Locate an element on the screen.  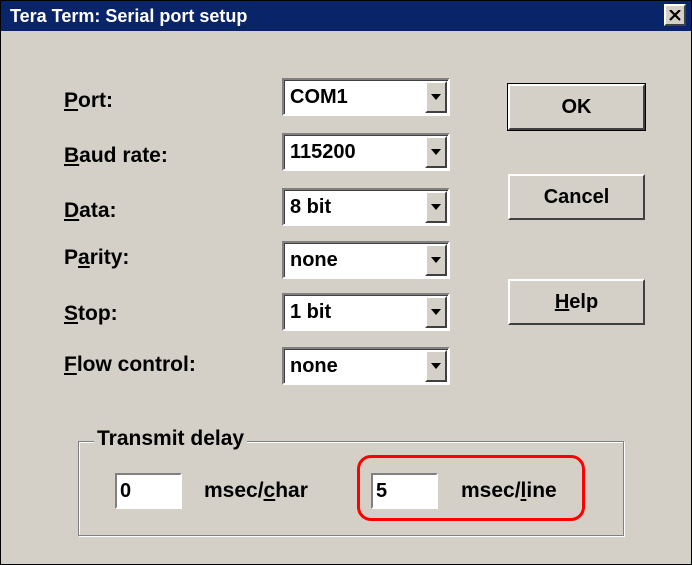
data-bits-dropdown-button is located at coordinates (436, 207).